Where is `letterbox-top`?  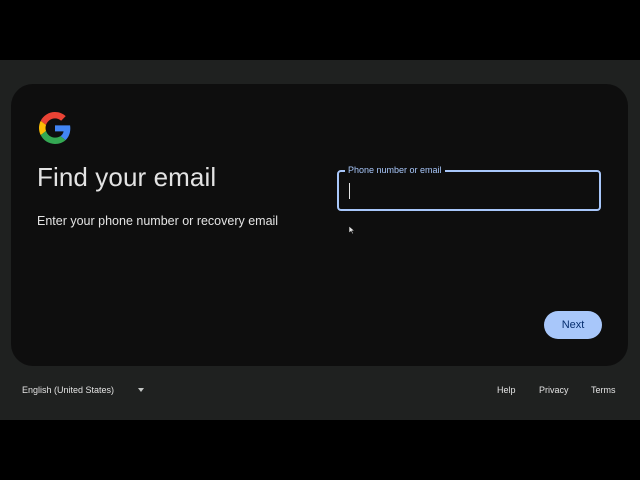
letterbox-top is located at coordinates (320, 30).